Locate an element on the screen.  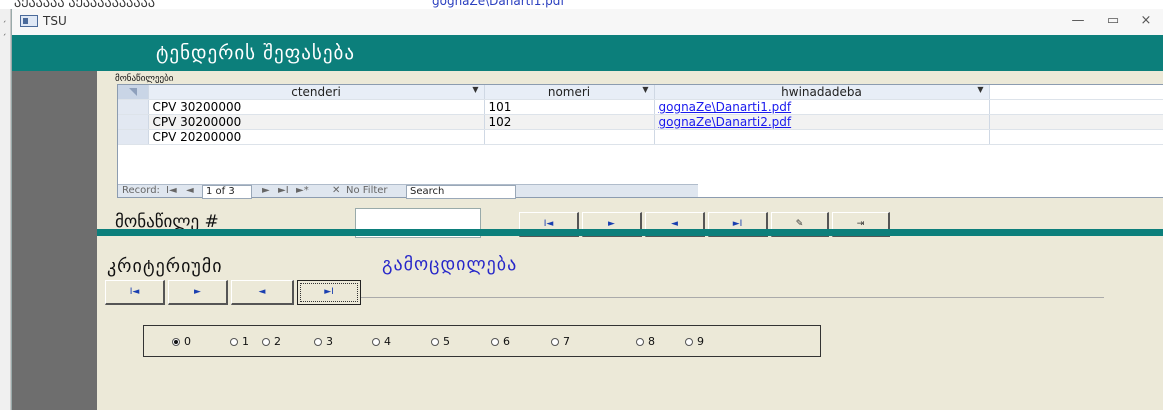
attachment-link: gognaZe\Danarti2.pdf is located at coordinates (725, 122).